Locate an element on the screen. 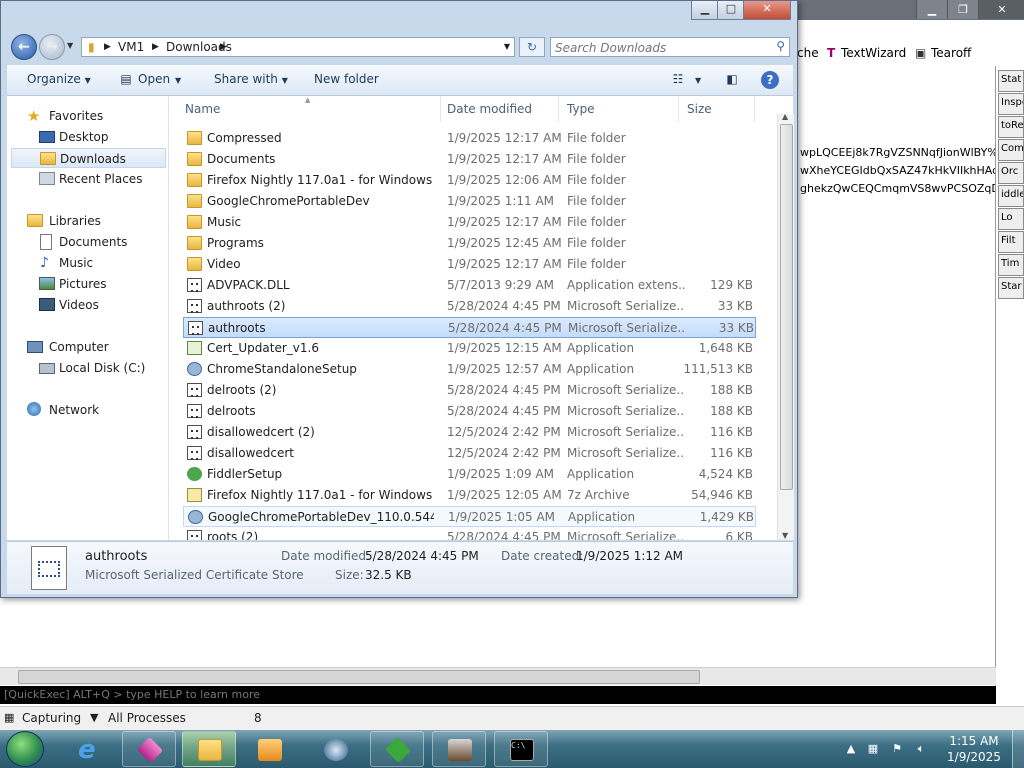 This screenshot has height=768, width=1024. tab-autoresponder: toRe is located at coordinates (1011, 127).